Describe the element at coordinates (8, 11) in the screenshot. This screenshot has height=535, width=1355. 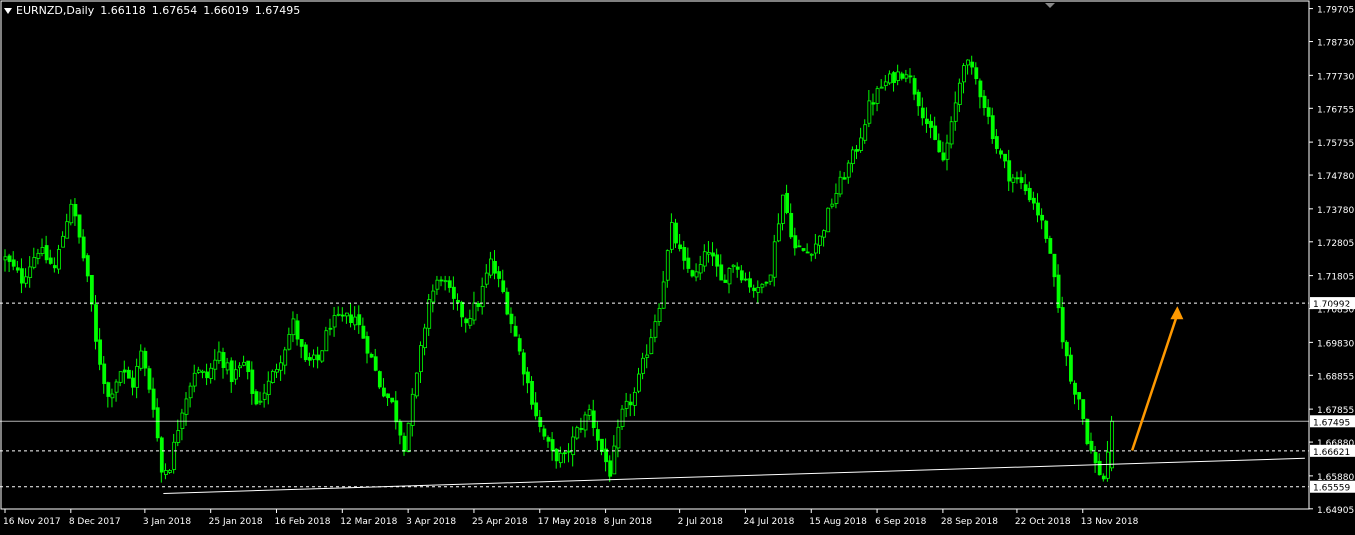
I see `dropdown-triangle-icon` at that location.